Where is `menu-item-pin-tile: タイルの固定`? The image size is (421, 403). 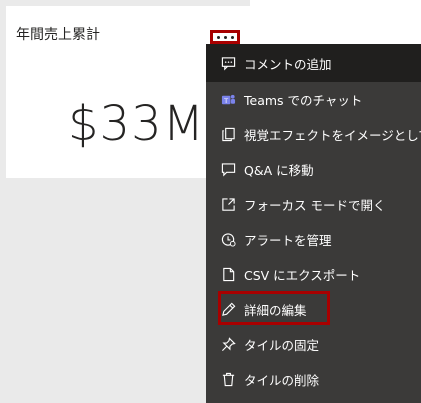 menu-item-pin-tile: タイルの固定 is located at coordinates (313, 344).